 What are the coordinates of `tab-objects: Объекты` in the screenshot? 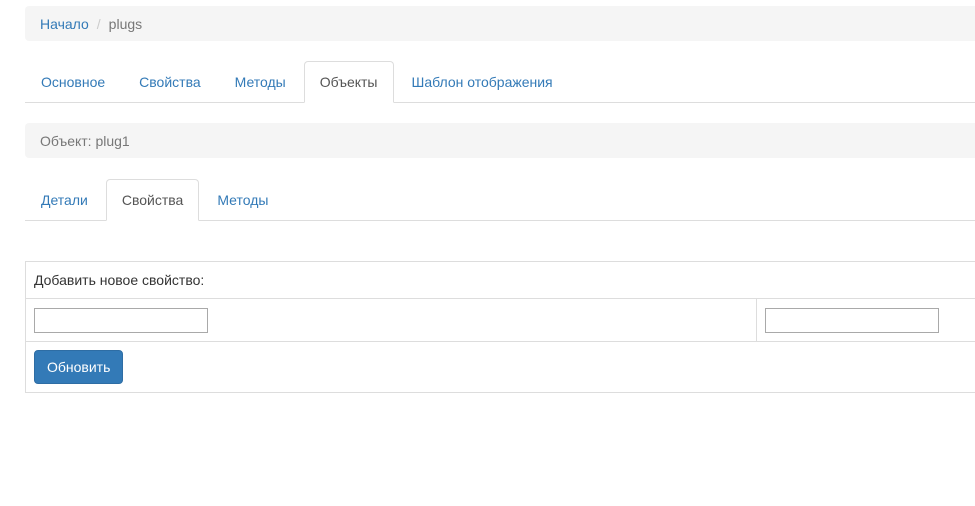 It's located at (348, 82).